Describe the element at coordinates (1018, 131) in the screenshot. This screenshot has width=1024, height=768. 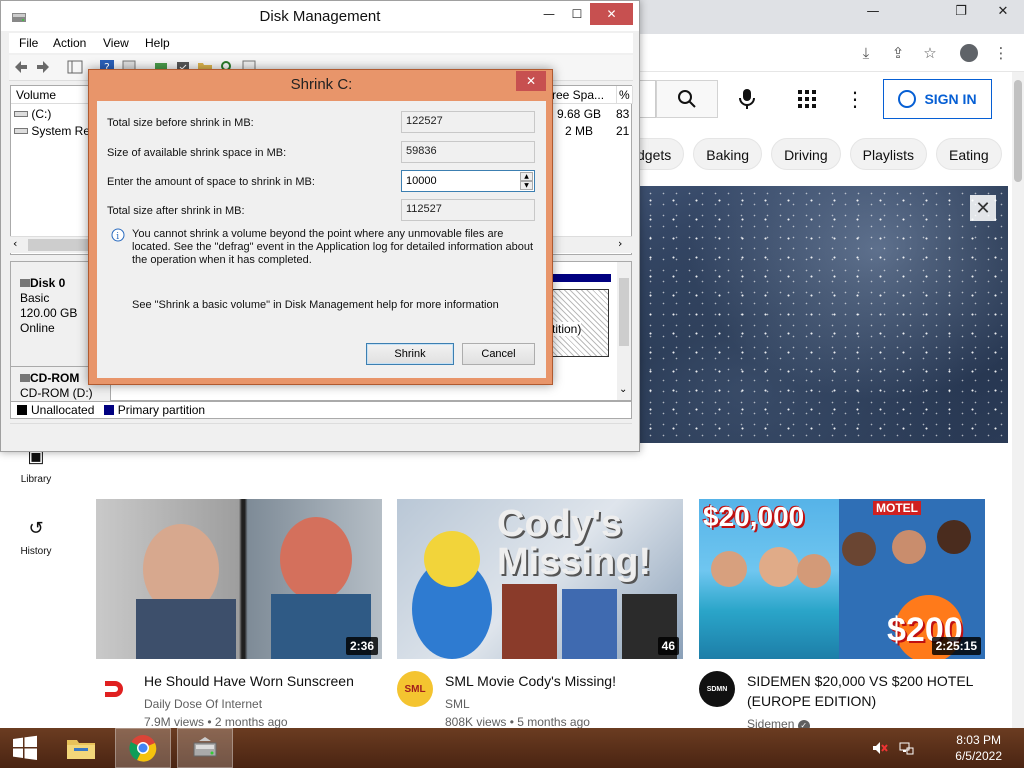
I see `page-scrollbar-thumb` at that location.